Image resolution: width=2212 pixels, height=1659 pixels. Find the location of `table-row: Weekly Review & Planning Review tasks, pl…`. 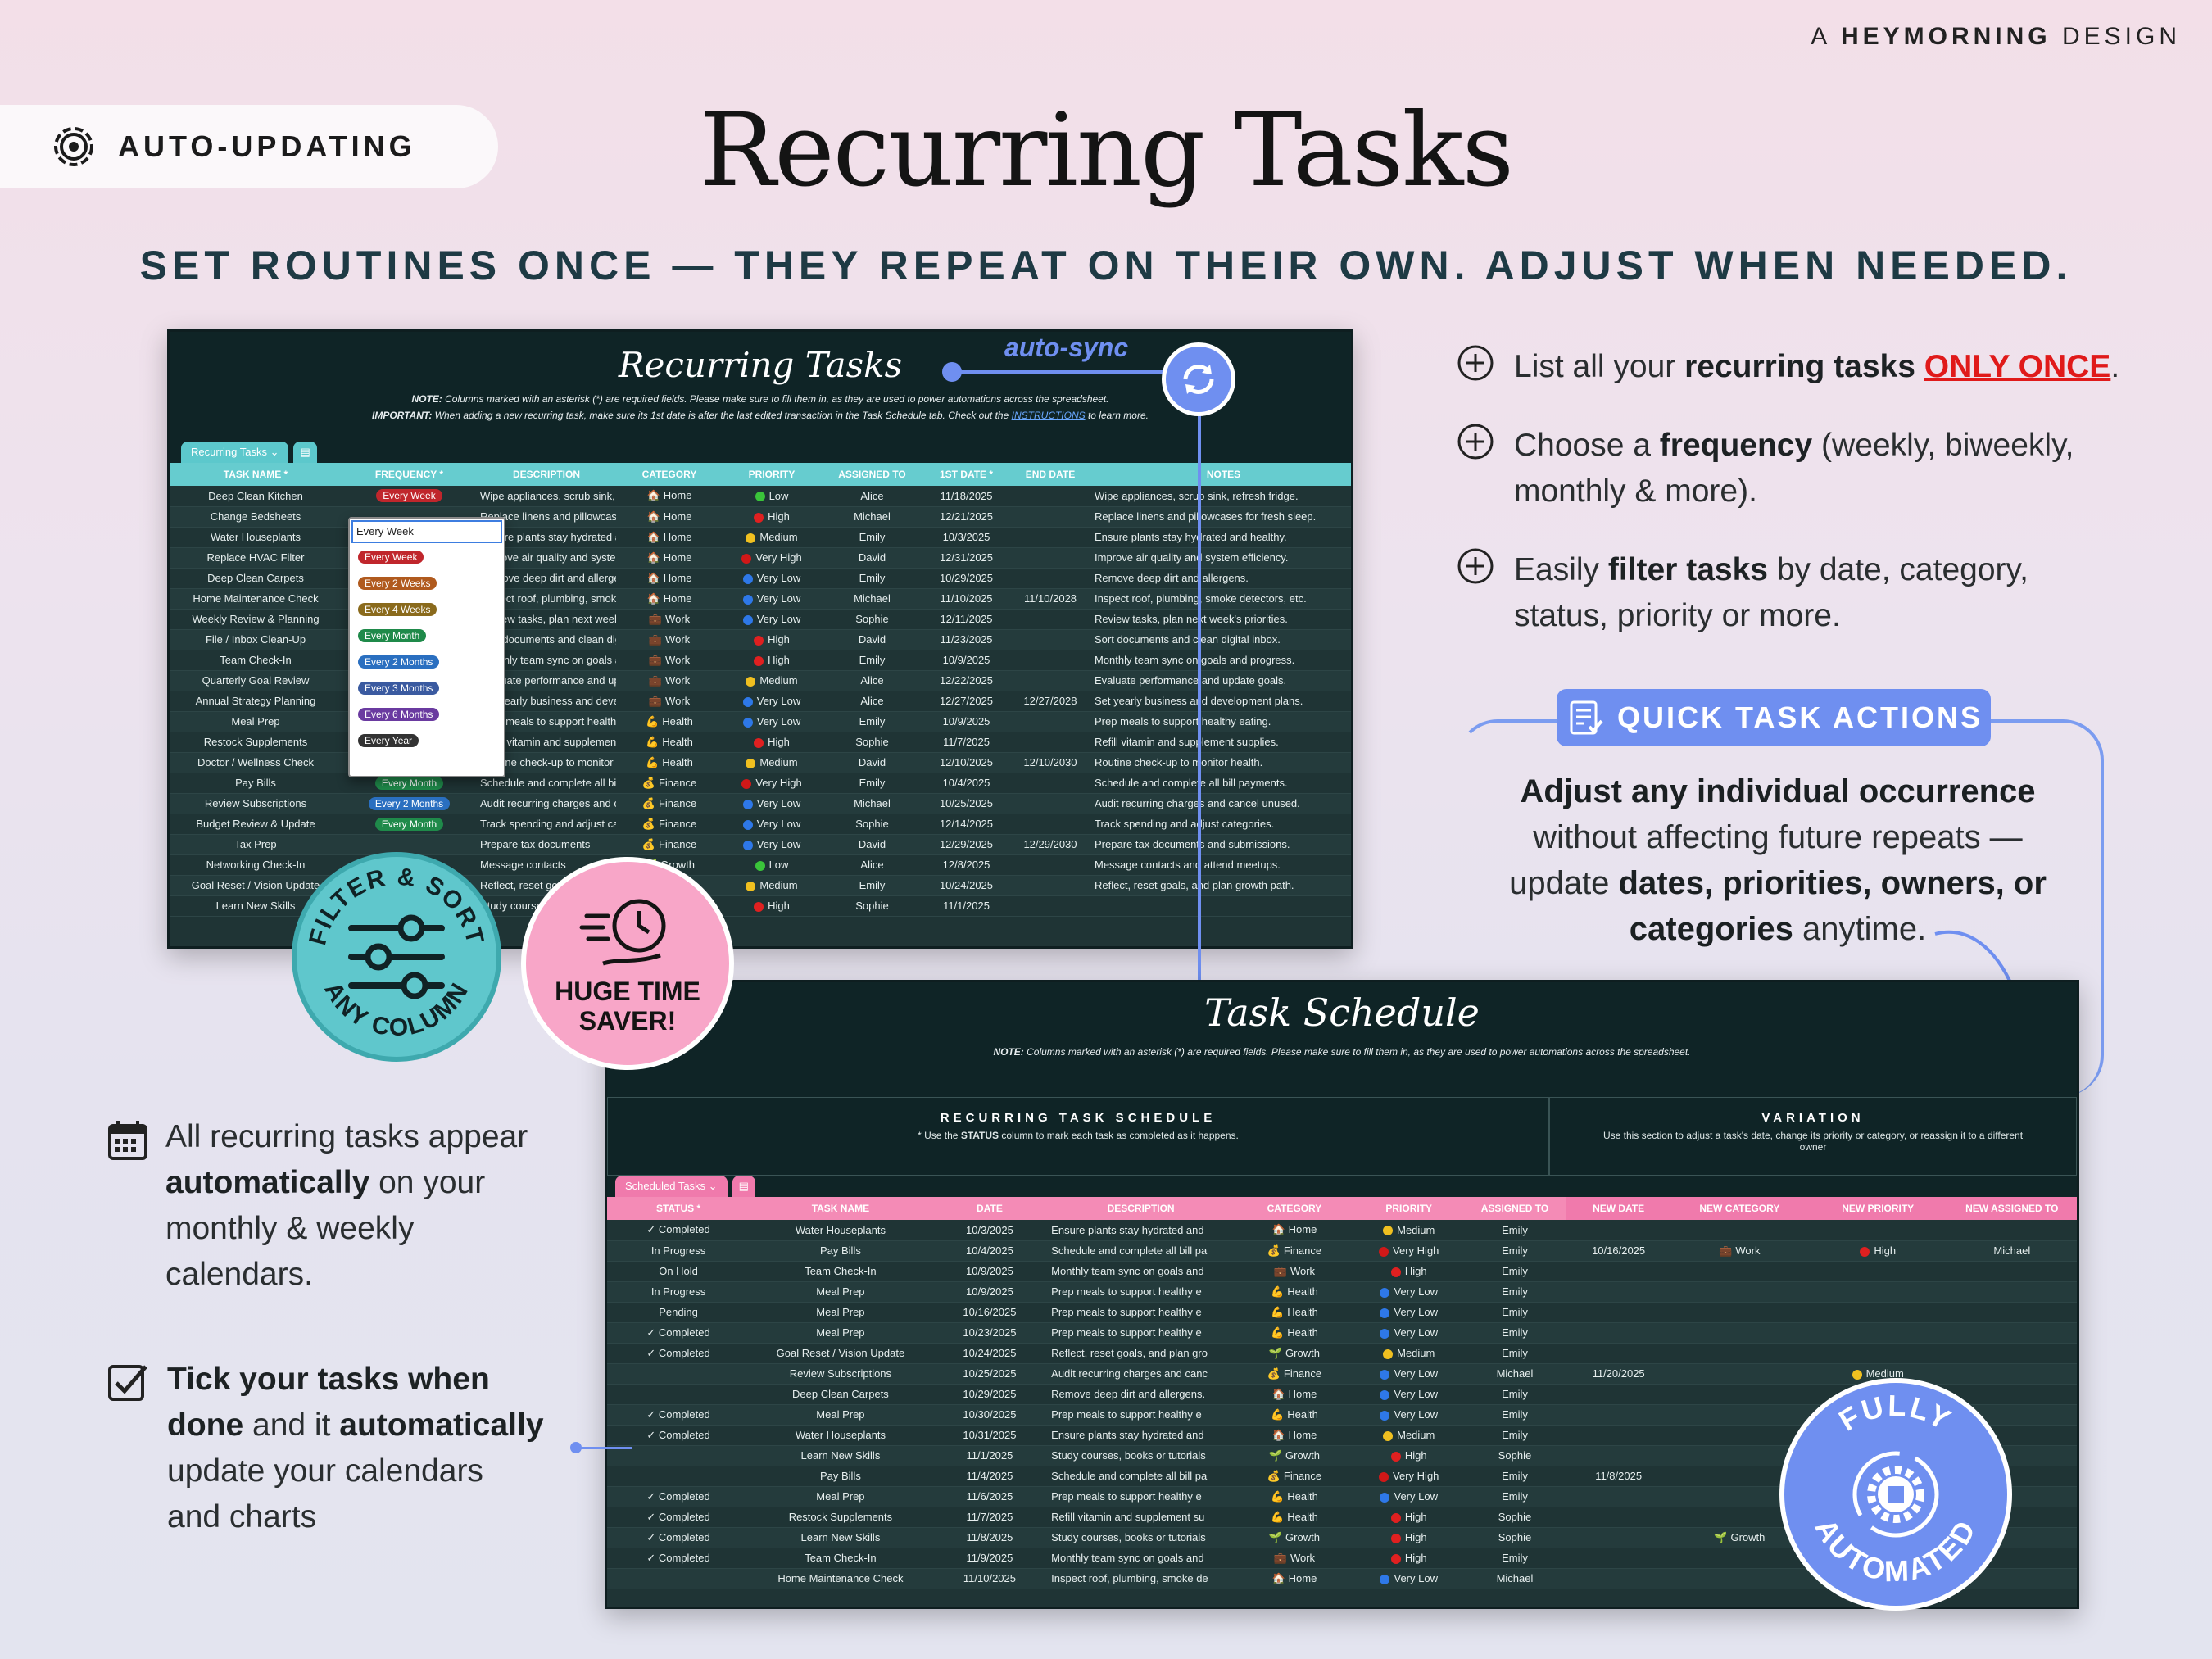

table-row: Weekly Review & Planning Review tasks, pl… is located at coordinates (760, 619).